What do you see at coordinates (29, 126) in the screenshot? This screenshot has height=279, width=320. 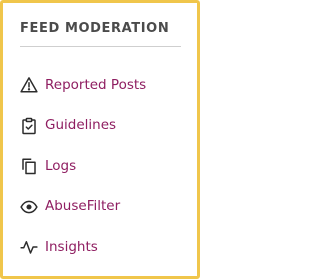 I see `clipboard-check-icon` at bounding box center [29, 126].